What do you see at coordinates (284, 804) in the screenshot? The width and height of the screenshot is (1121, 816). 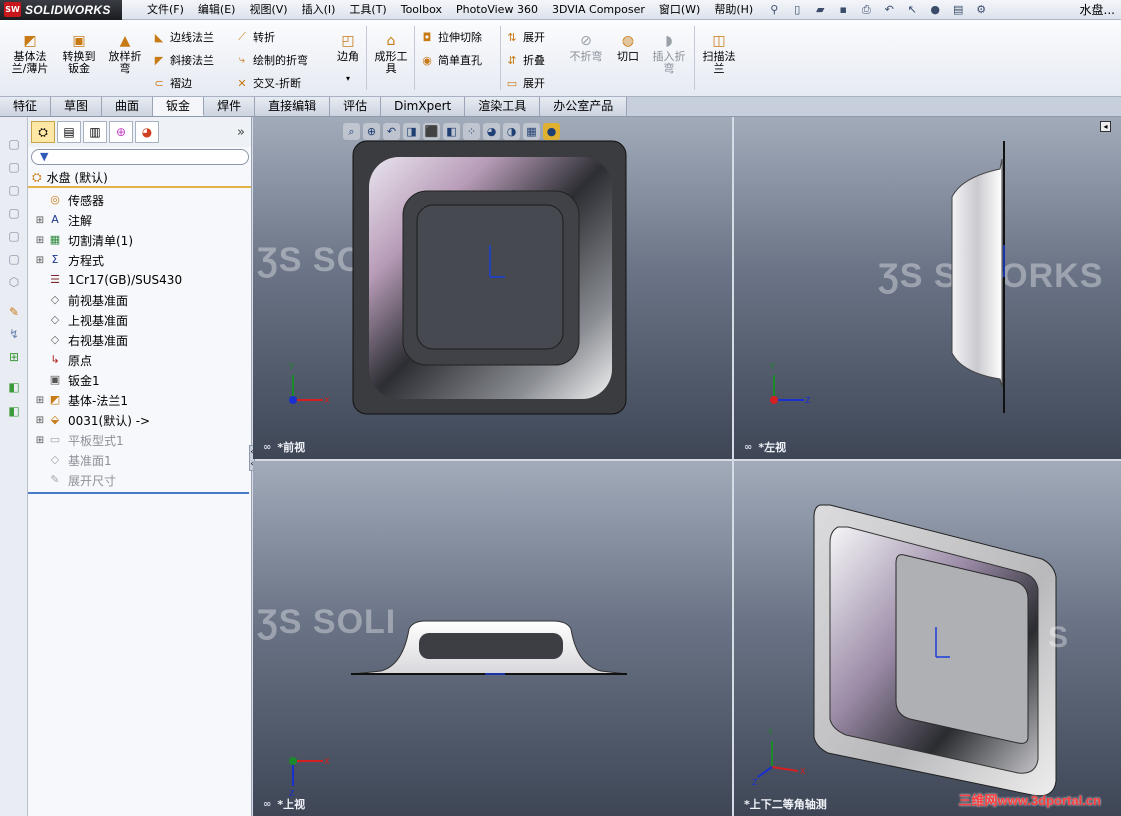 I see `viewport-label: ∞ *上视` at bounding box center [284, 804].